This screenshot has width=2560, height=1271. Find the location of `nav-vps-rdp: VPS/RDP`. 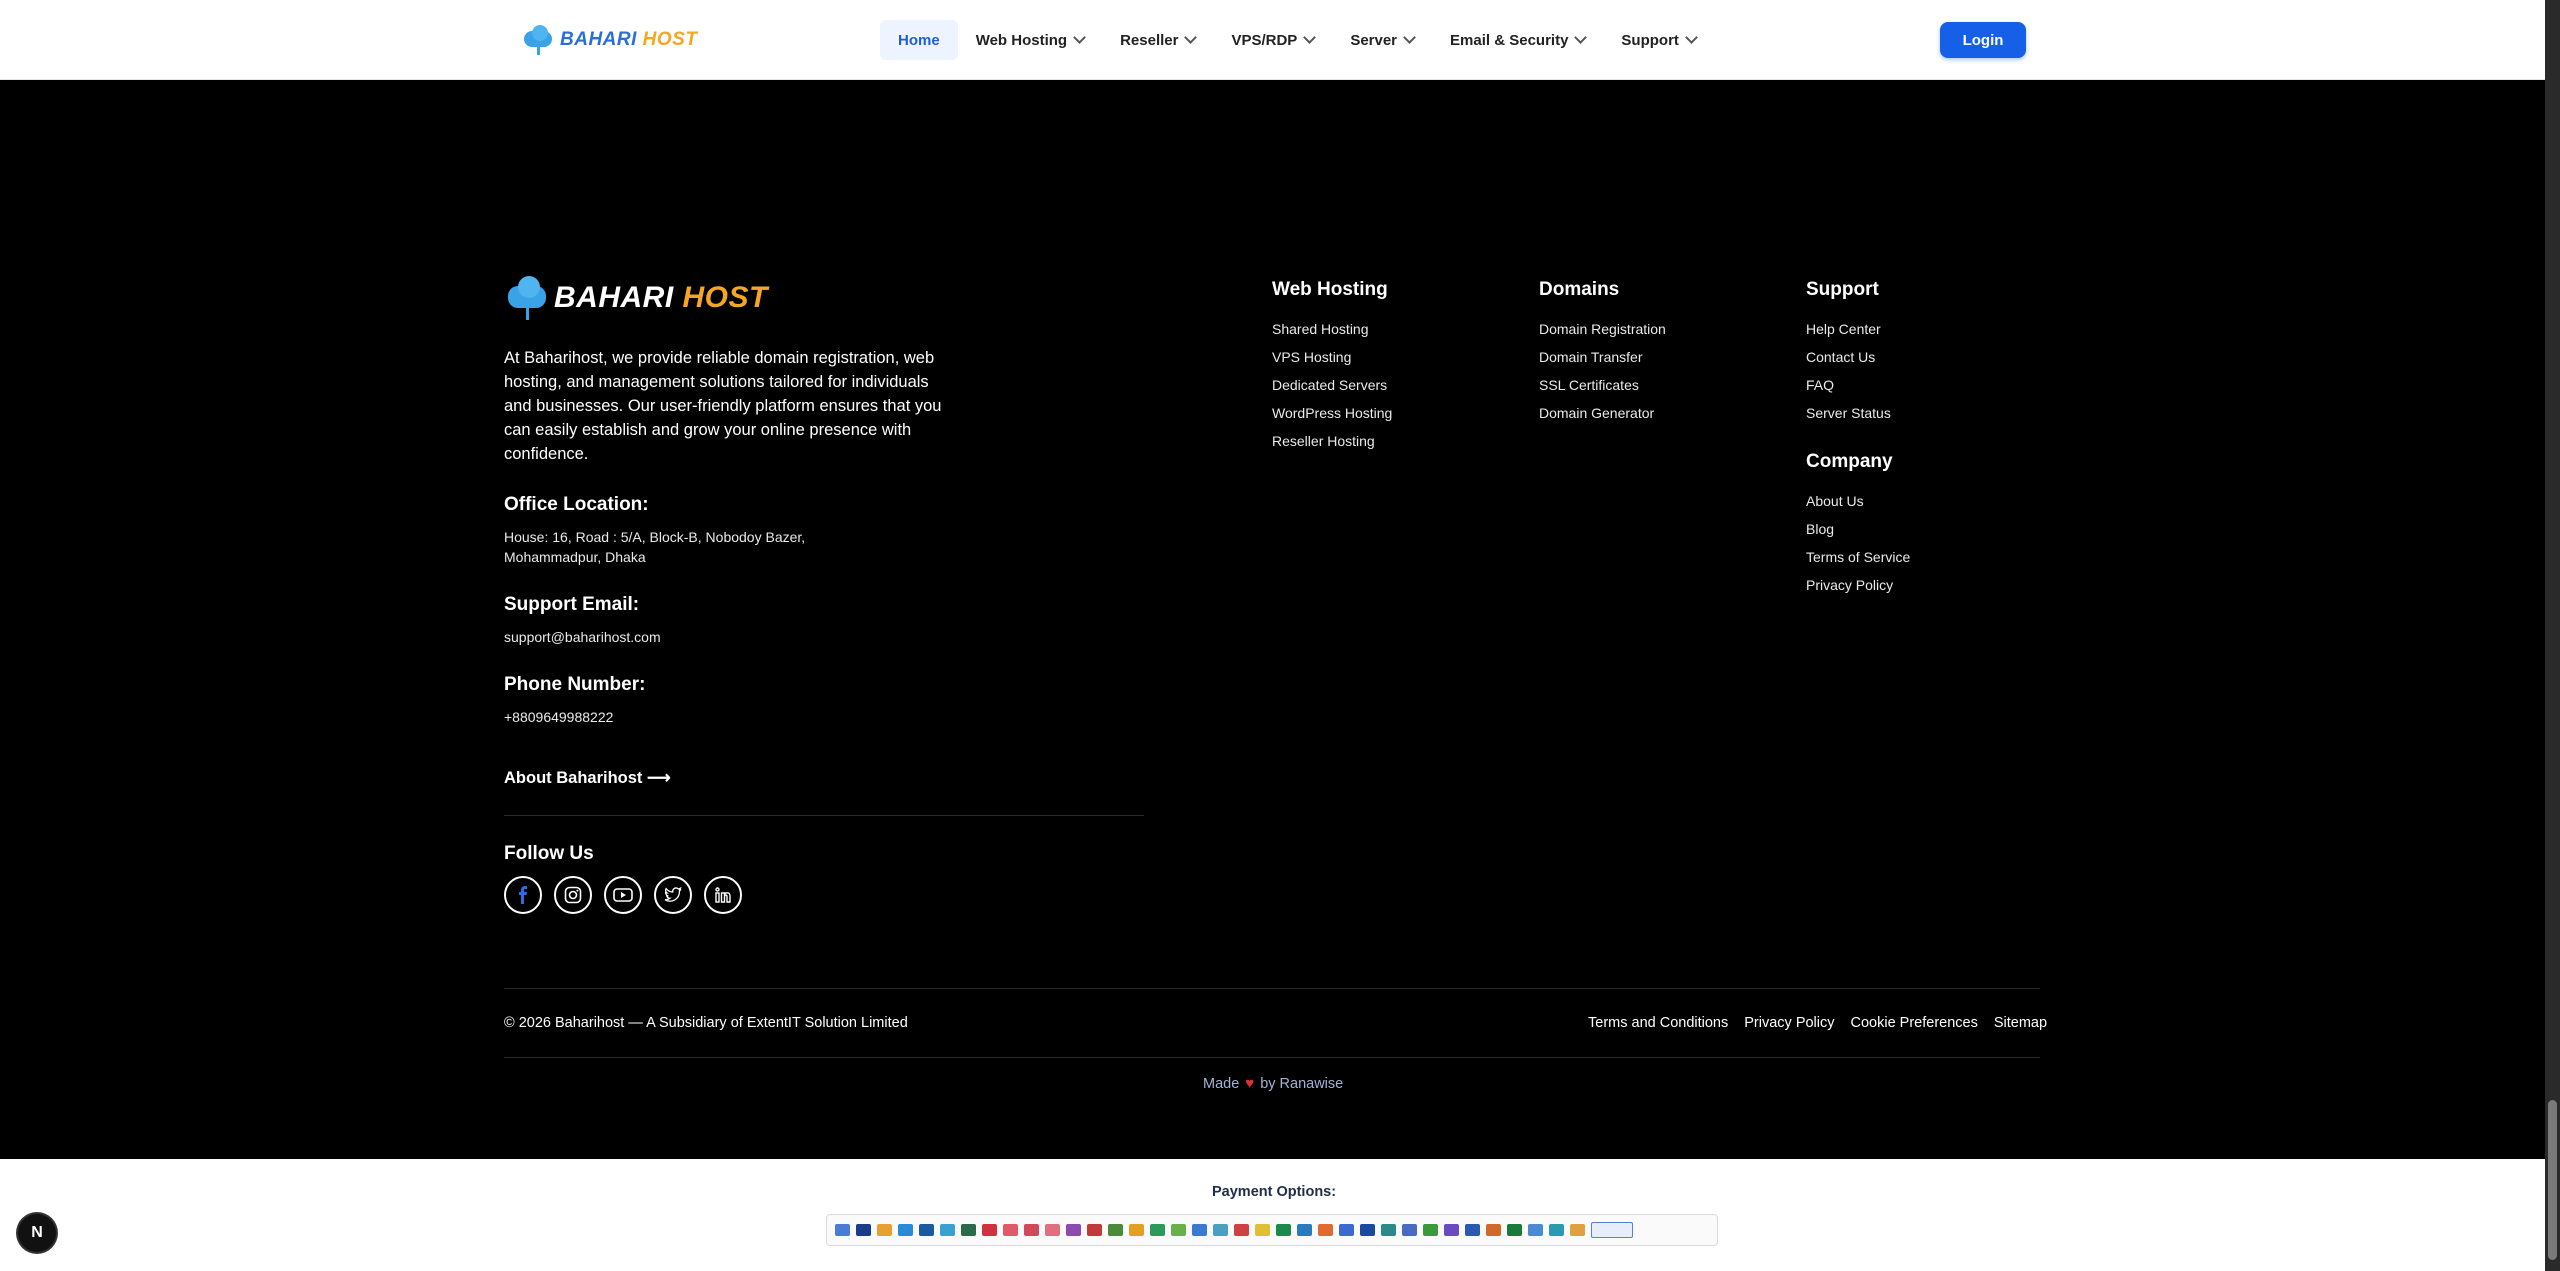

nav-vps-rdp: VPS/RDP is located at coordinates (1272, 40).